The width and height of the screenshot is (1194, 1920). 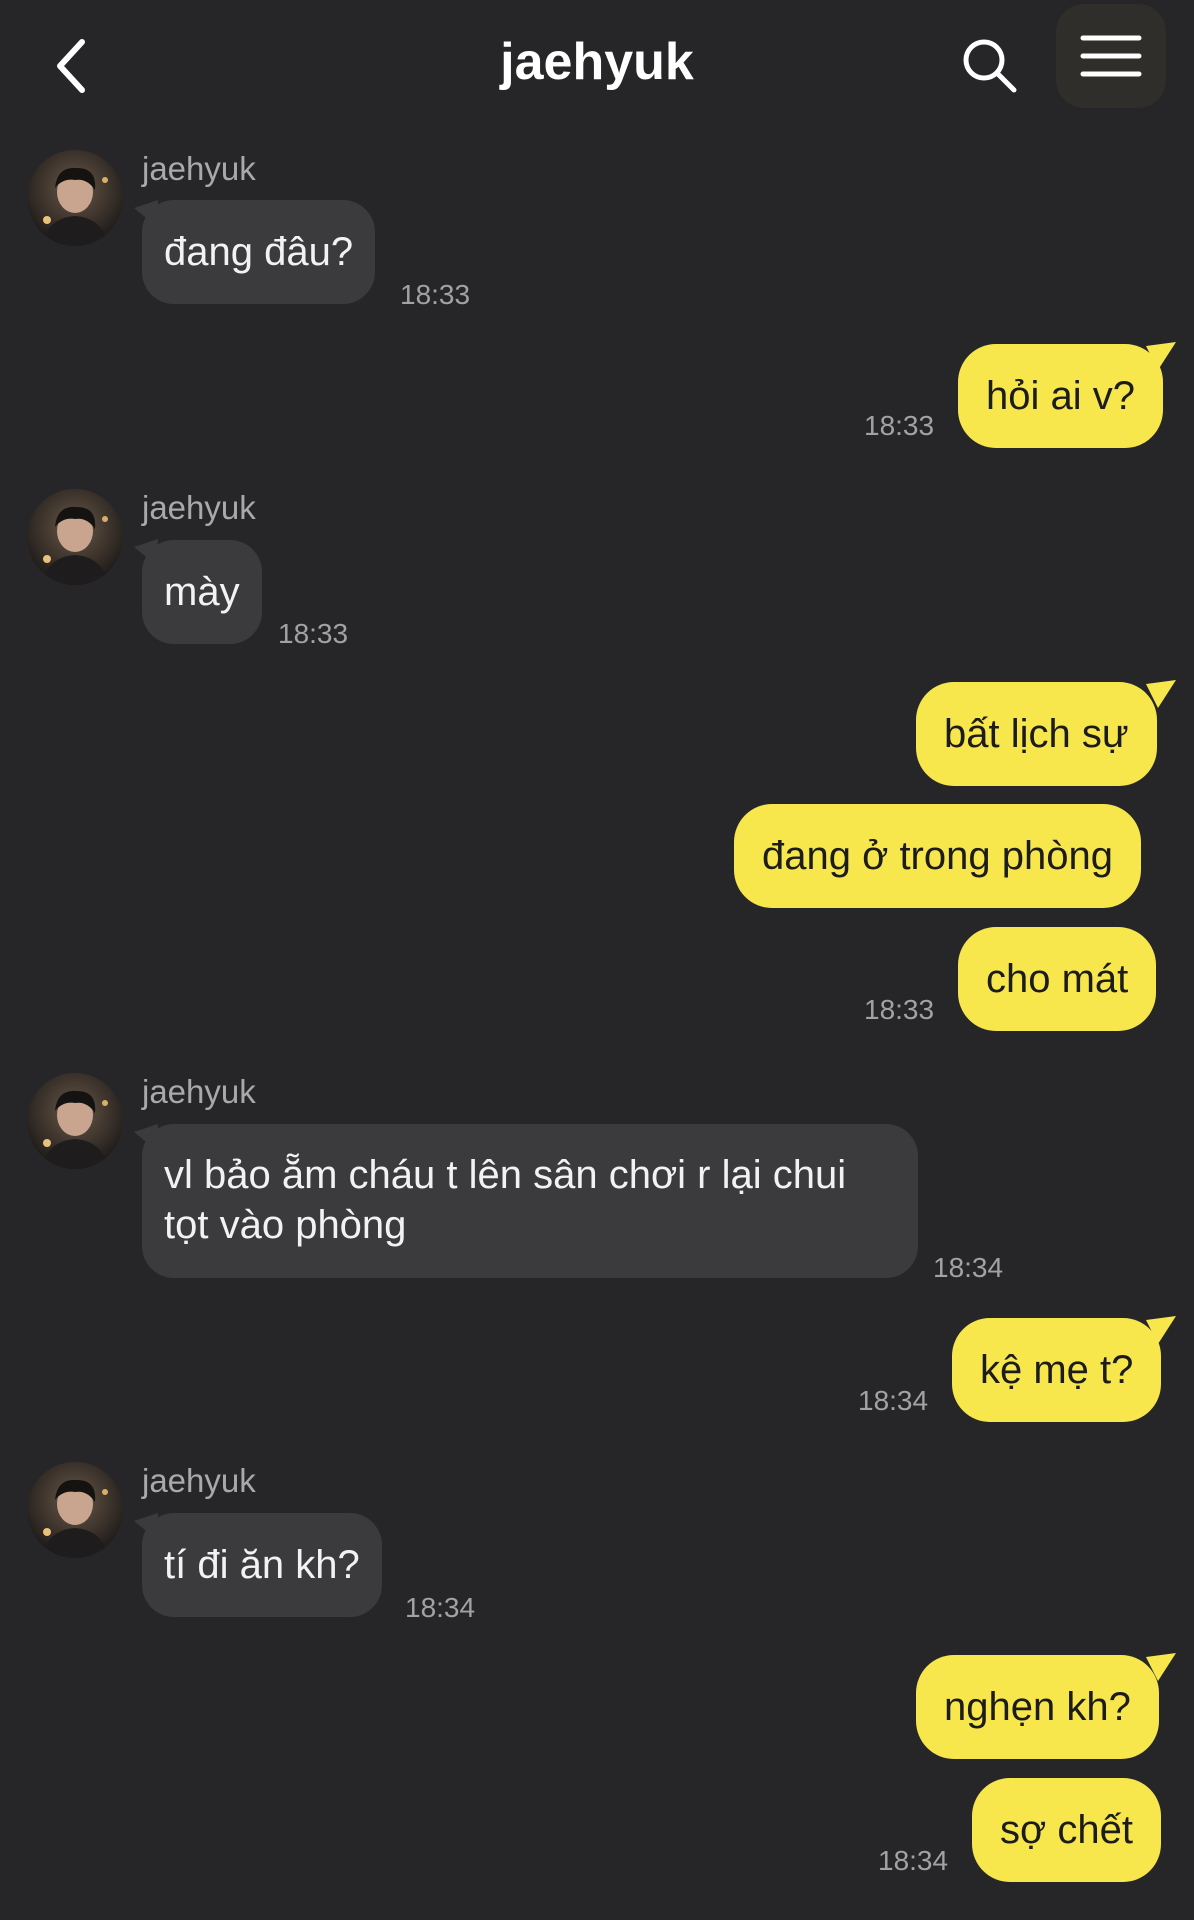 I want to click on outgoing-message-bubble: sợ chết, so click(x=1066, y=1830).